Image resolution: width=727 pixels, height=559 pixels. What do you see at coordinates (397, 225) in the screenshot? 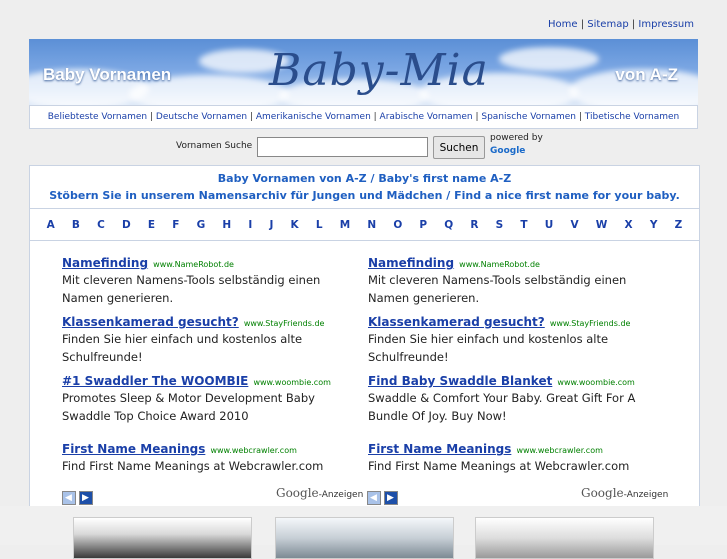
I see `letter-link-o: O` at bounding box center [397, 225].